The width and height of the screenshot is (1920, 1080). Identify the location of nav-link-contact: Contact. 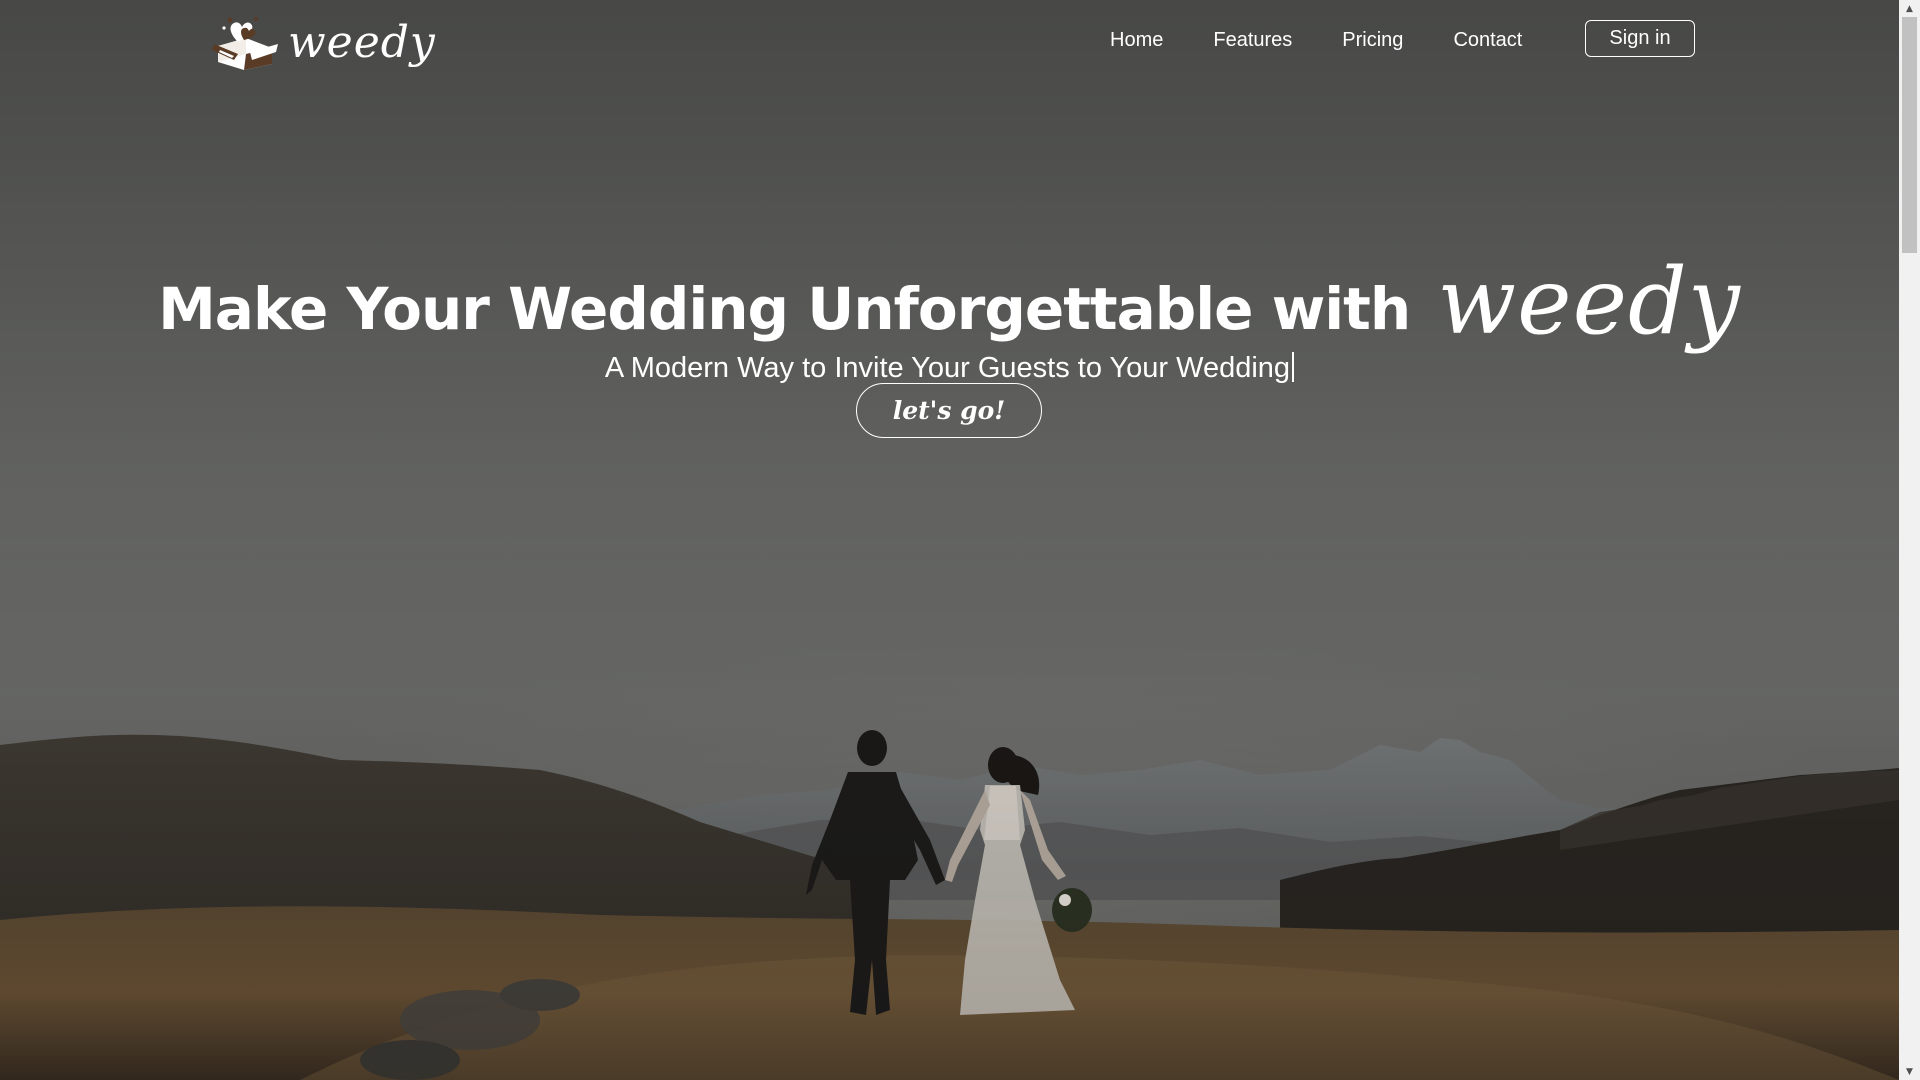
(1487, 40).